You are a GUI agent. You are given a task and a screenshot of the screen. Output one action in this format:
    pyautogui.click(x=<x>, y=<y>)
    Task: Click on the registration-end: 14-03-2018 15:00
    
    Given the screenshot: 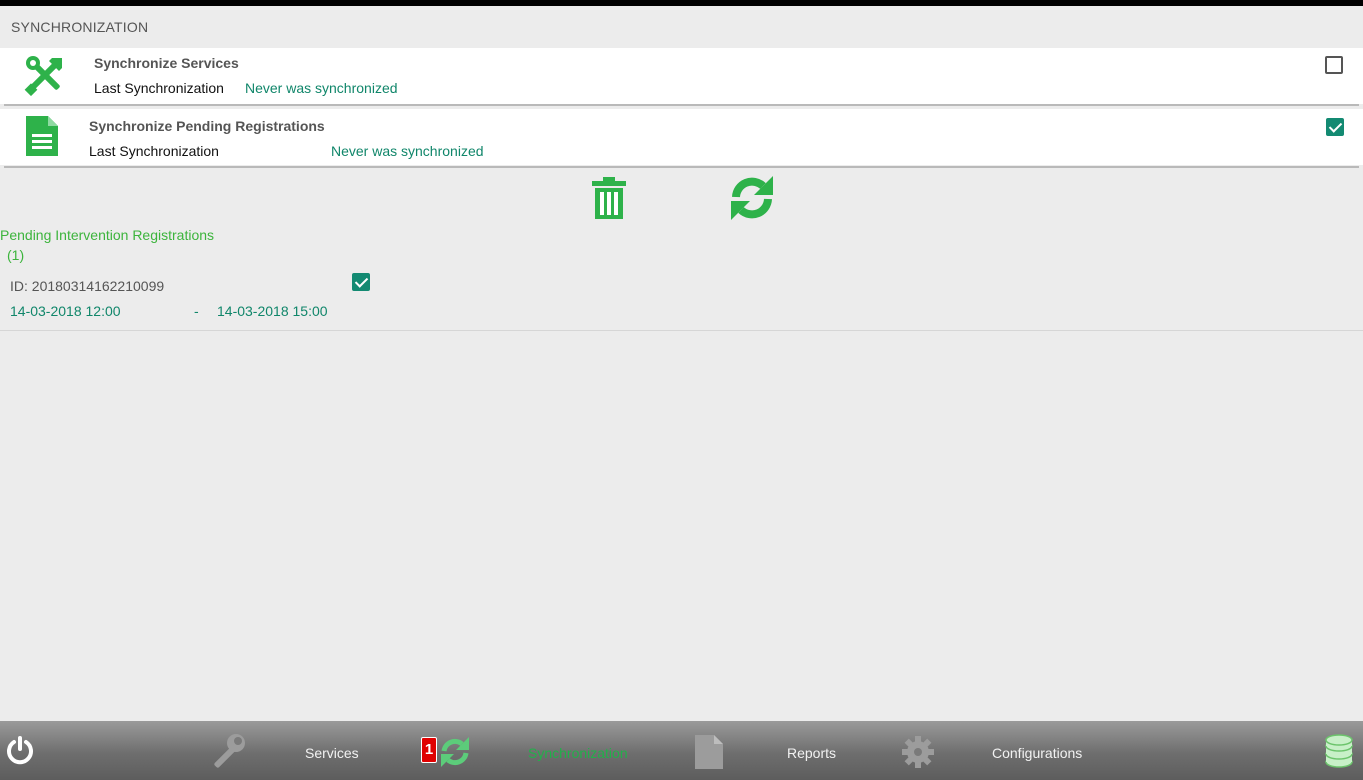 What is the action you would take?
    pyautogui.click(x=272, y=311)
    